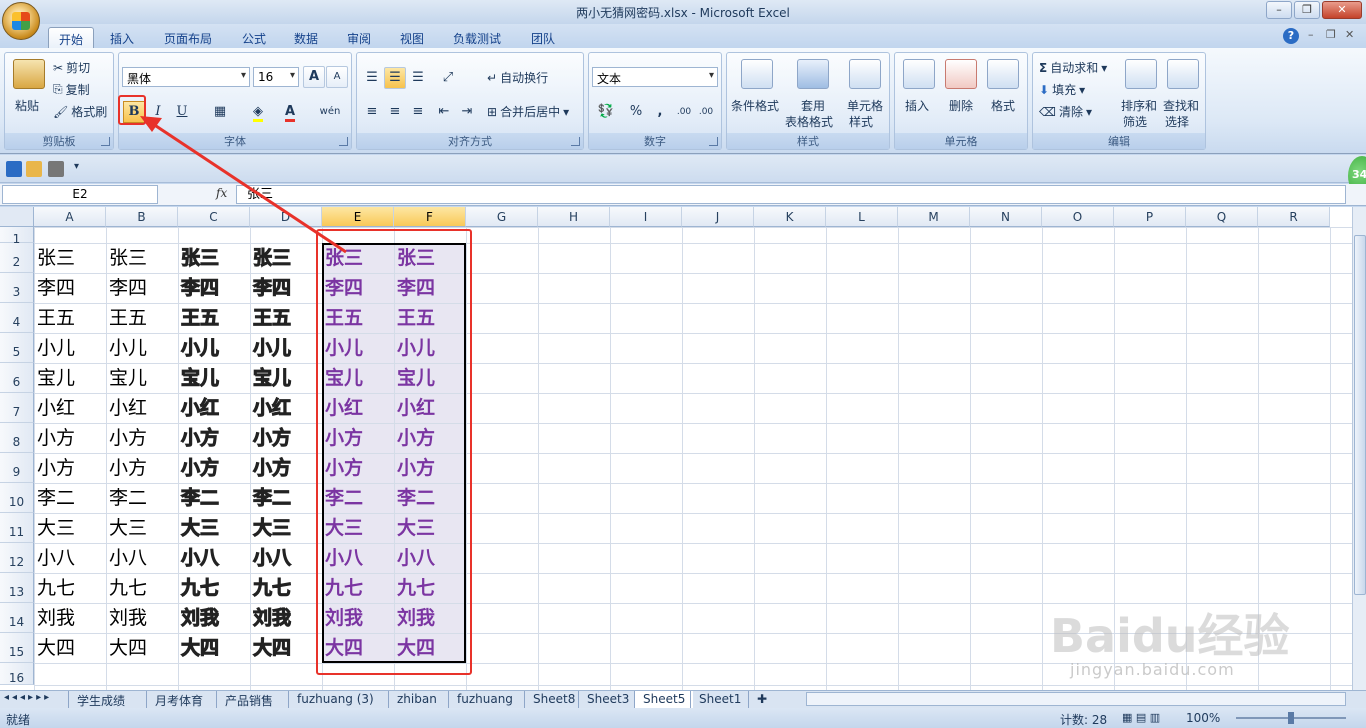  I want to click on number-format-select: 文本, so click(655, 77).